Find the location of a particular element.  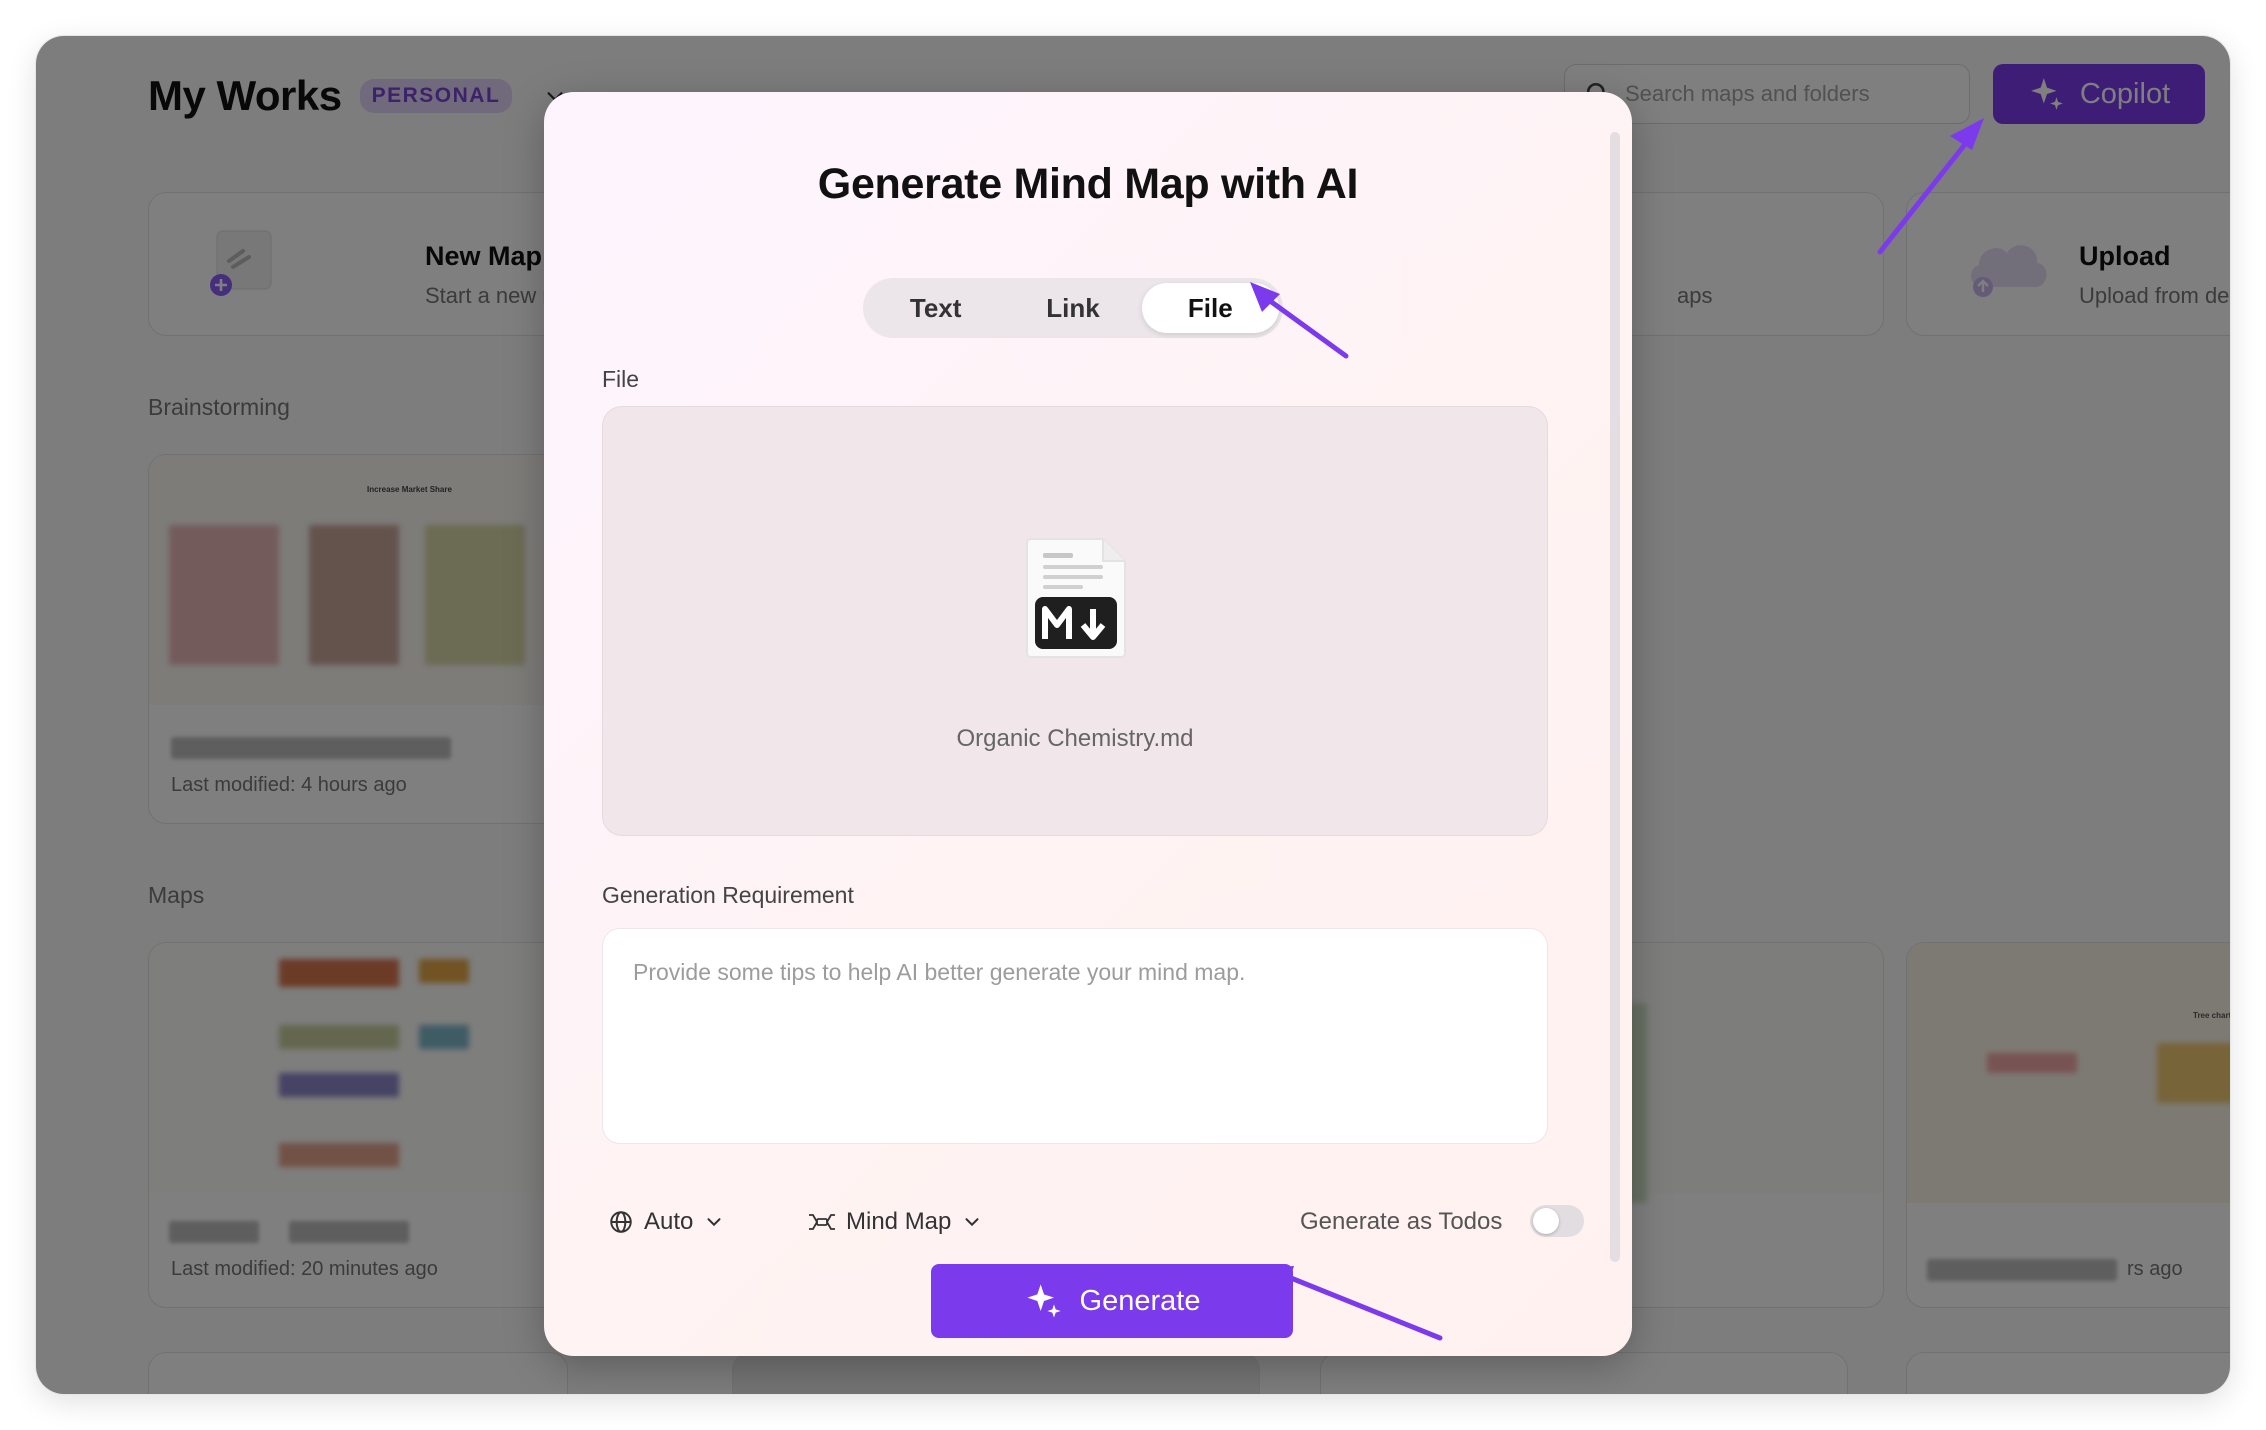

todos-toggle is located at coordinates (1557, 1221).